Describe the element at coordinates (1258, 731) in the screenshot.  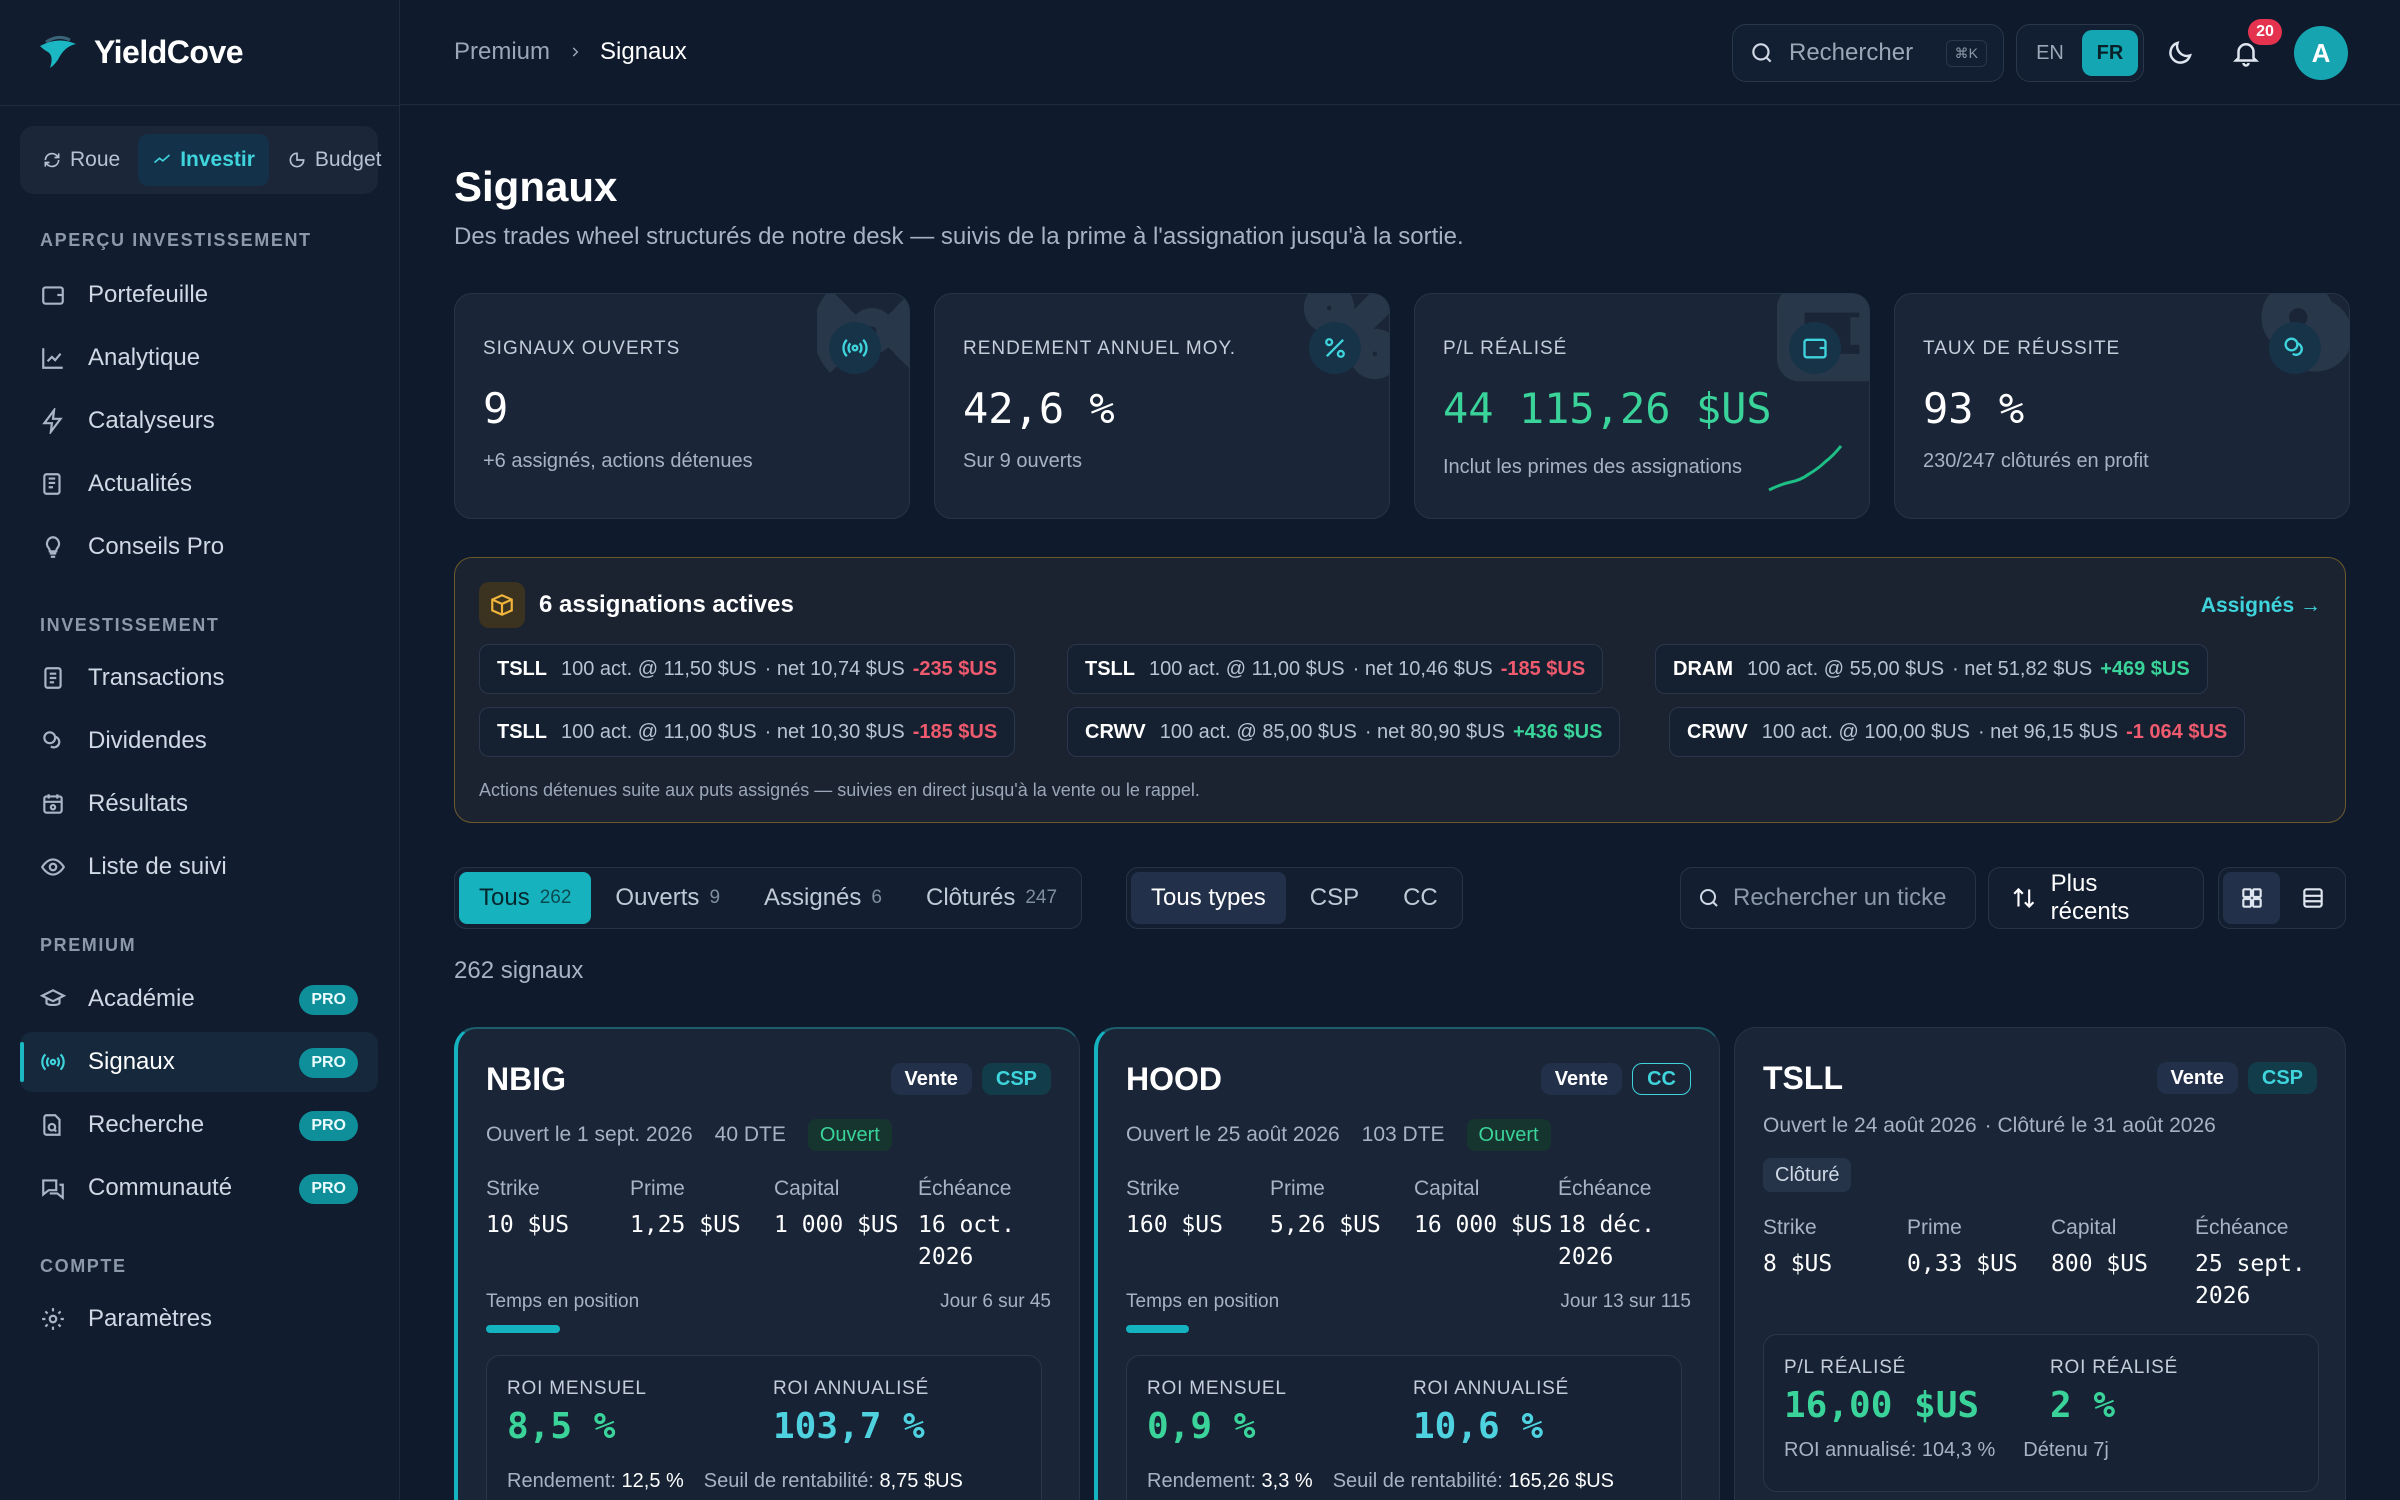
I see `chip-desc: 100 act. @ 85,00 $US` at that location.